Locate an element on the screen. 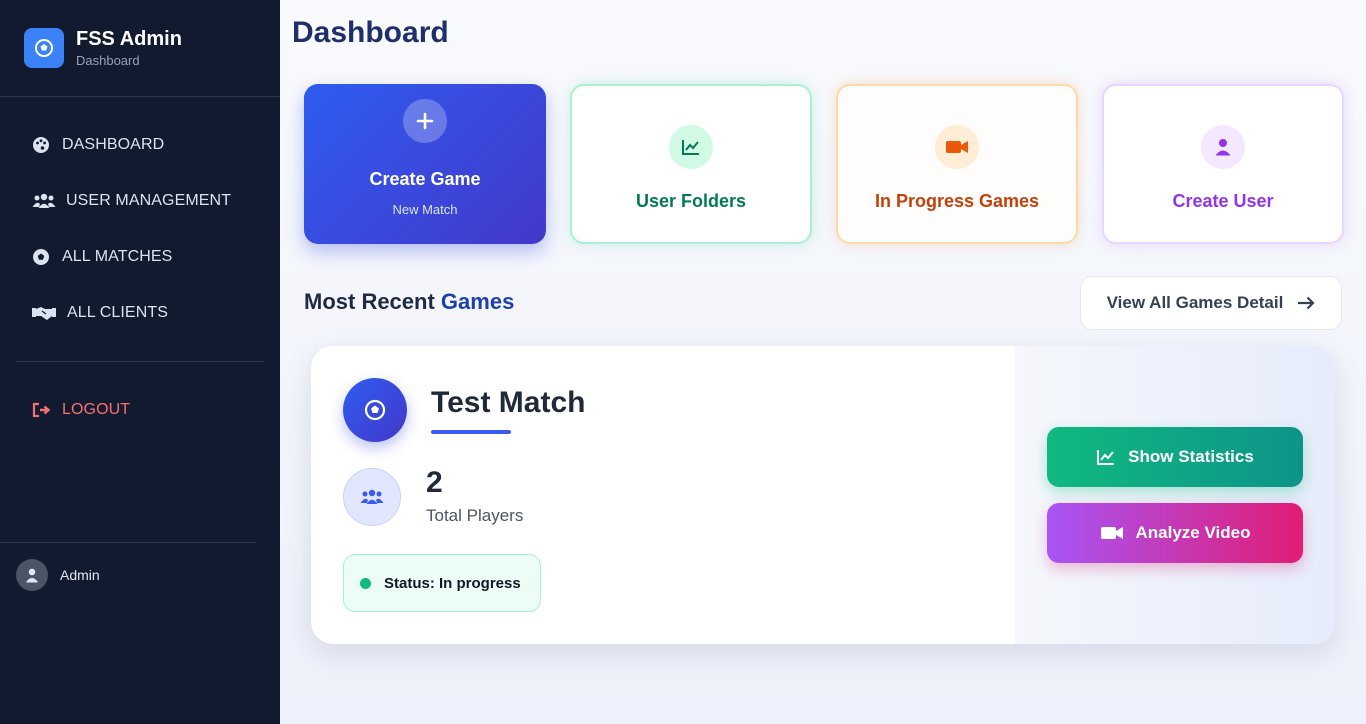  in-progress-games-card: In Progress Games is located at coordinates (957, 164).